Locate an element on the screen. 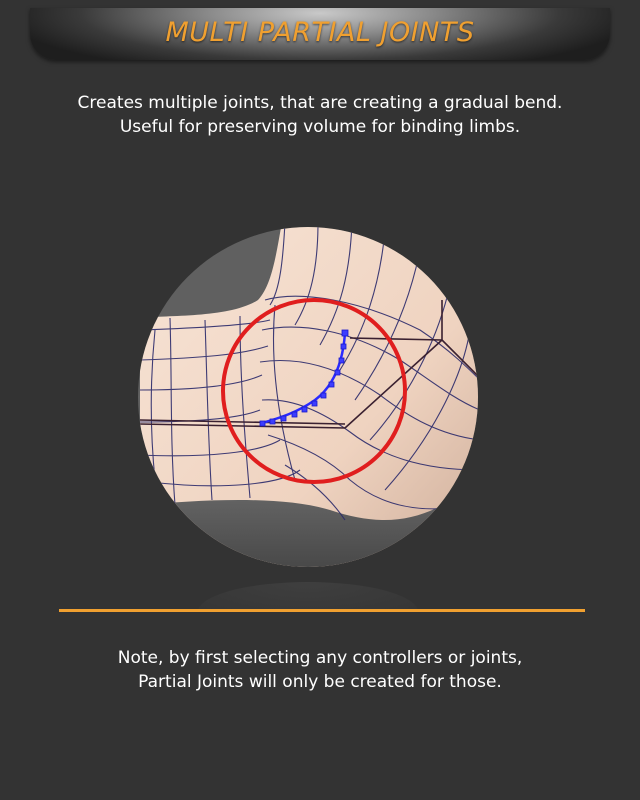 The width and height of the screenshot is (640, 800). lens-reflection is located at coordinates (308, 596).